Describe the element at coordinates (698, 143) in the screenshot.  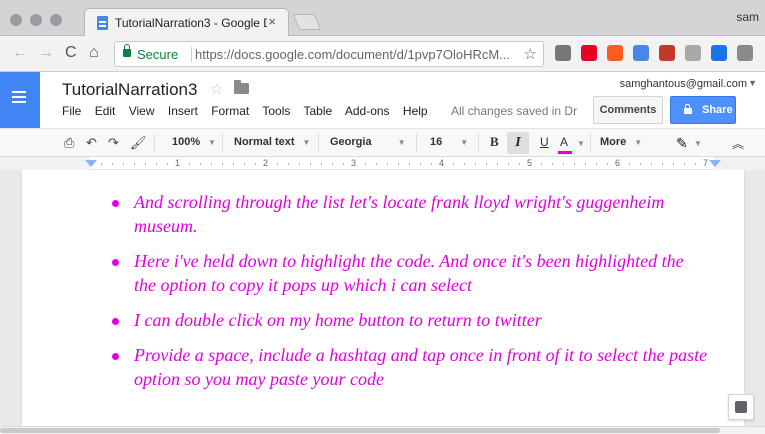
I see `mode-caret-icon: ▼` at that location.